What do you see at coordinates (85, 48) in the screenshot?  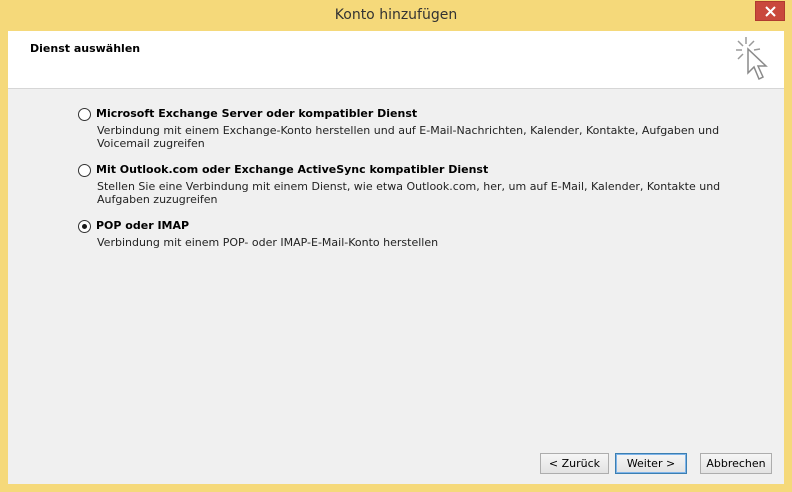 I see `page-title: Dienst auswählen` at bounding box center [85, 48].